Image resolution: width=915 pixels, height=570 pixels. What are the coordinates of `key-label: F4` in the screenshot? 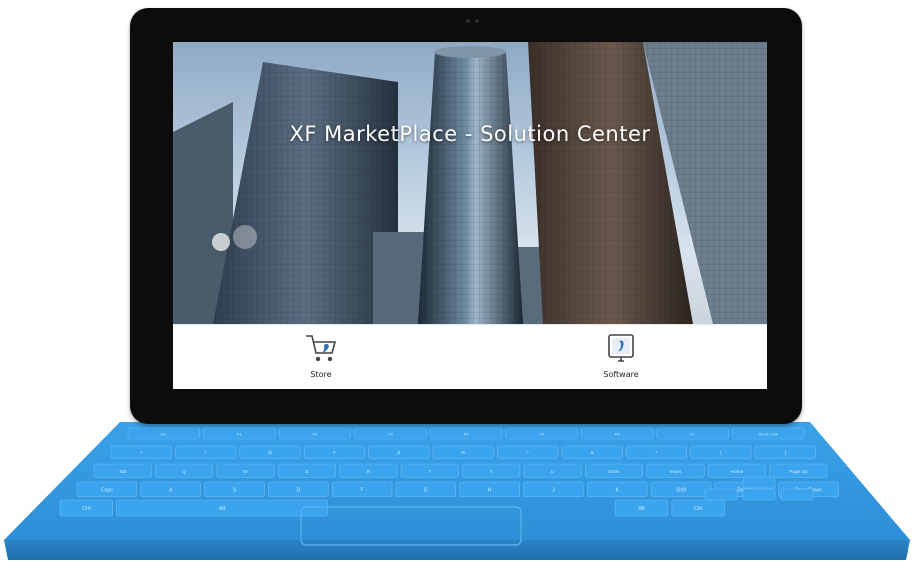 It's located at (466, 434).